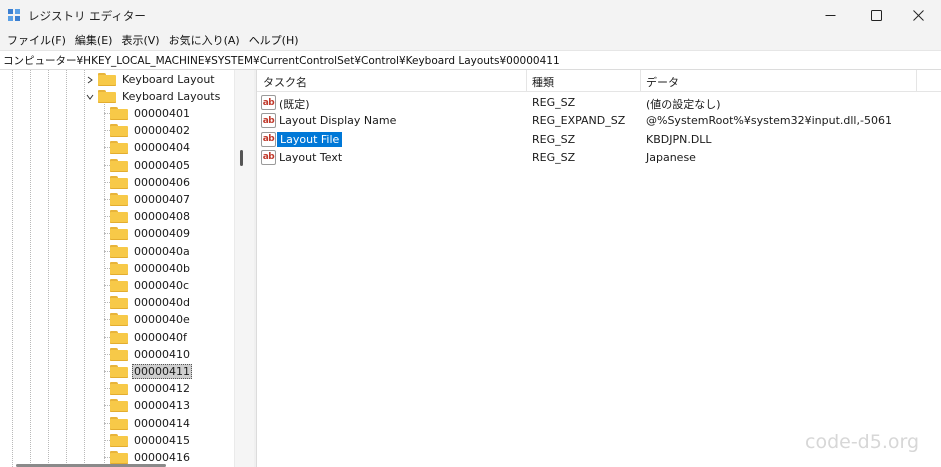  What do you see at coordinates (310, 139) in the screenshot?
I see `value-name: Layout File` at bounding box center [310, 139].